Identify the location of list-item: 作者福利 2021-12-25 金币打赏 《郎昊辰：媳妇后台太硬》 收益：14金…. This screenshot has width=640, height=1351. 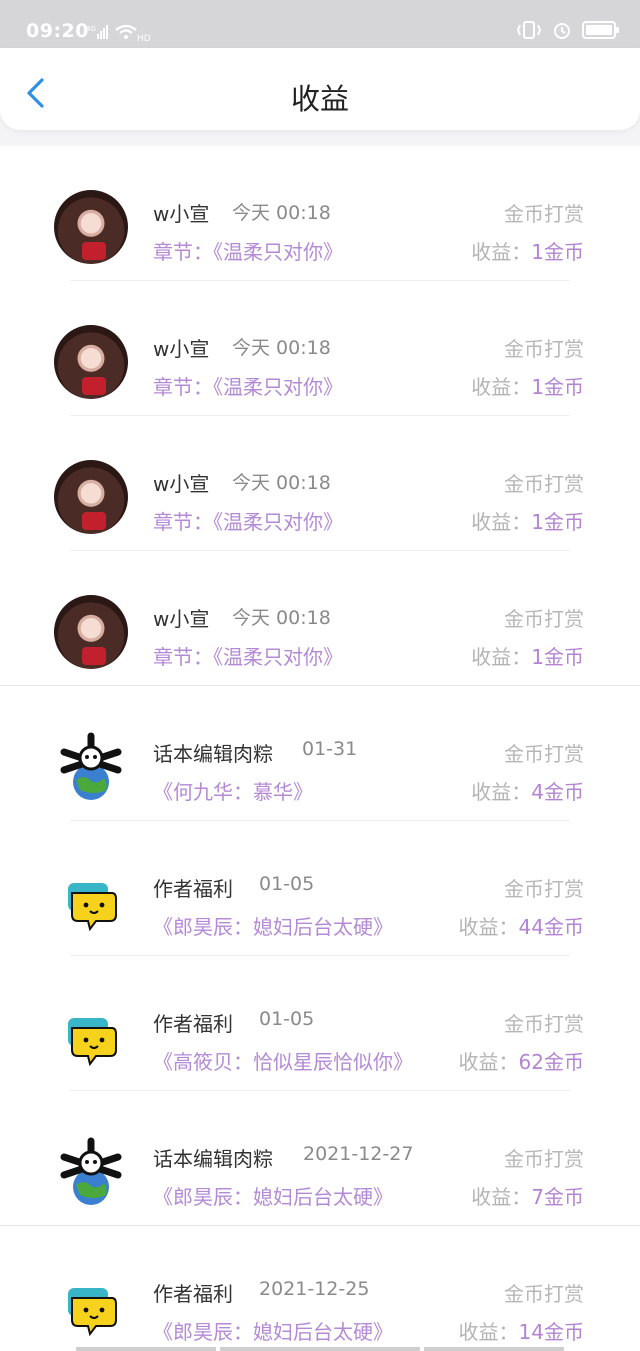
(320, 1288).